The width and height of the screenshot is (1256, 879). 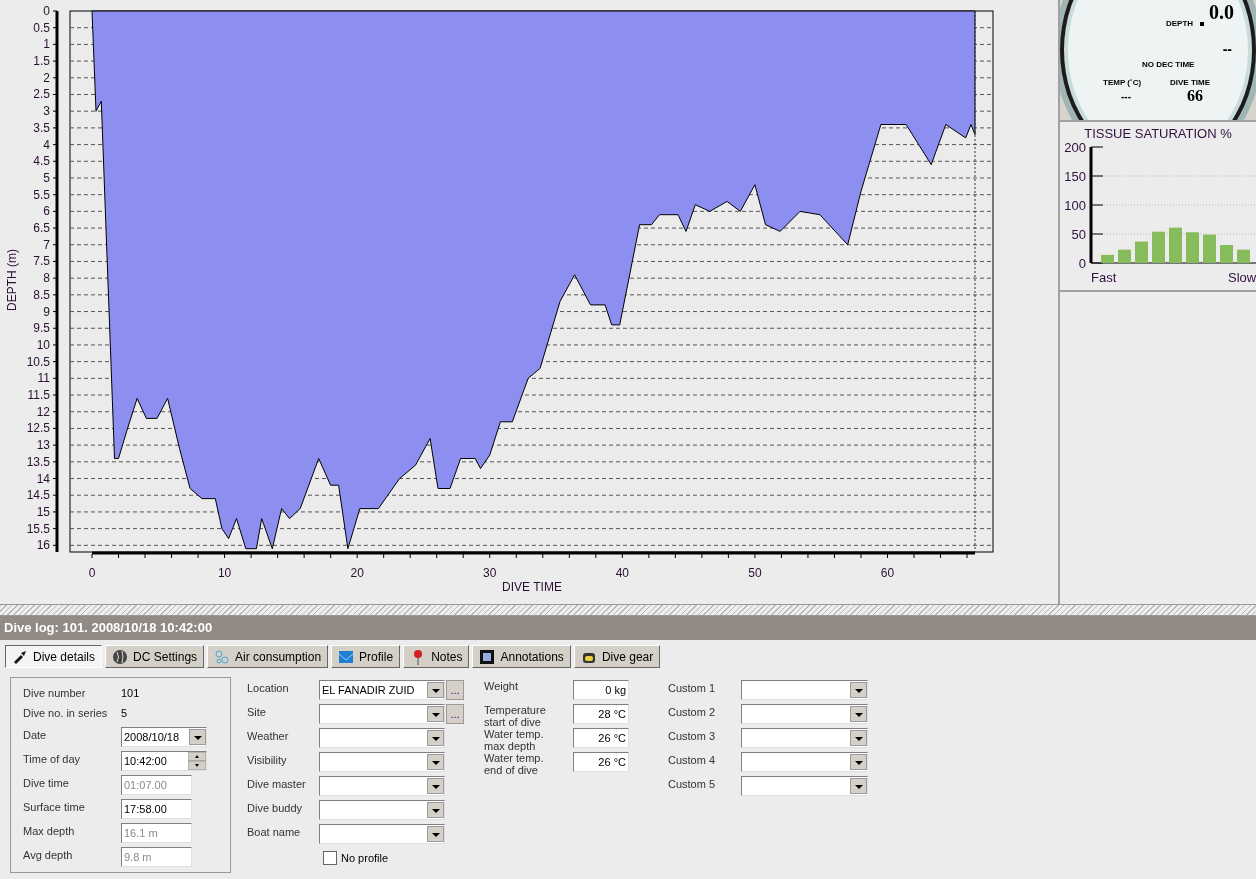 What do you see at coordinates (1078, 234) in the screenshot?
I see `y-tick-label: 50` at bounding box center [1078, 234].